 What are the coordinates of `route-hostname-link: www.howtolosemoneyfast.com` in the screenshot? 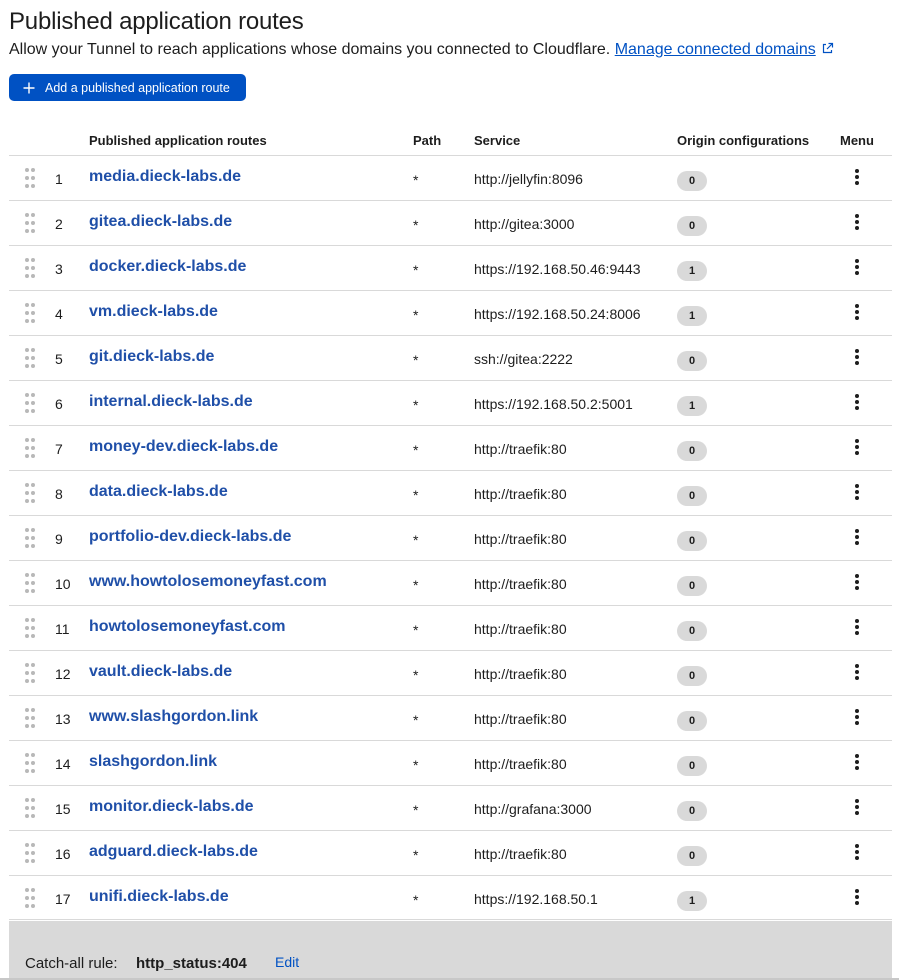 It's located at (208, 582).